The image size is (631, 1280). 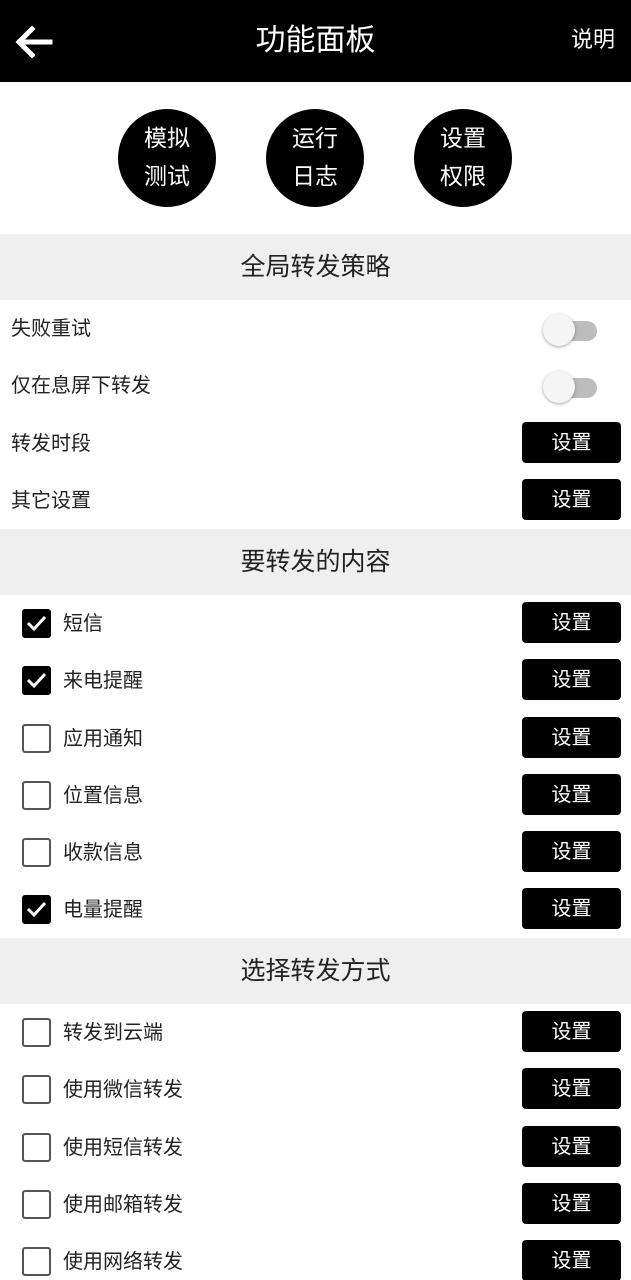 What do you see at coordinates (571, 1088) in the screenshot?
I see `wechat-settings-button: 设置` at bounding box center [571, 1088].